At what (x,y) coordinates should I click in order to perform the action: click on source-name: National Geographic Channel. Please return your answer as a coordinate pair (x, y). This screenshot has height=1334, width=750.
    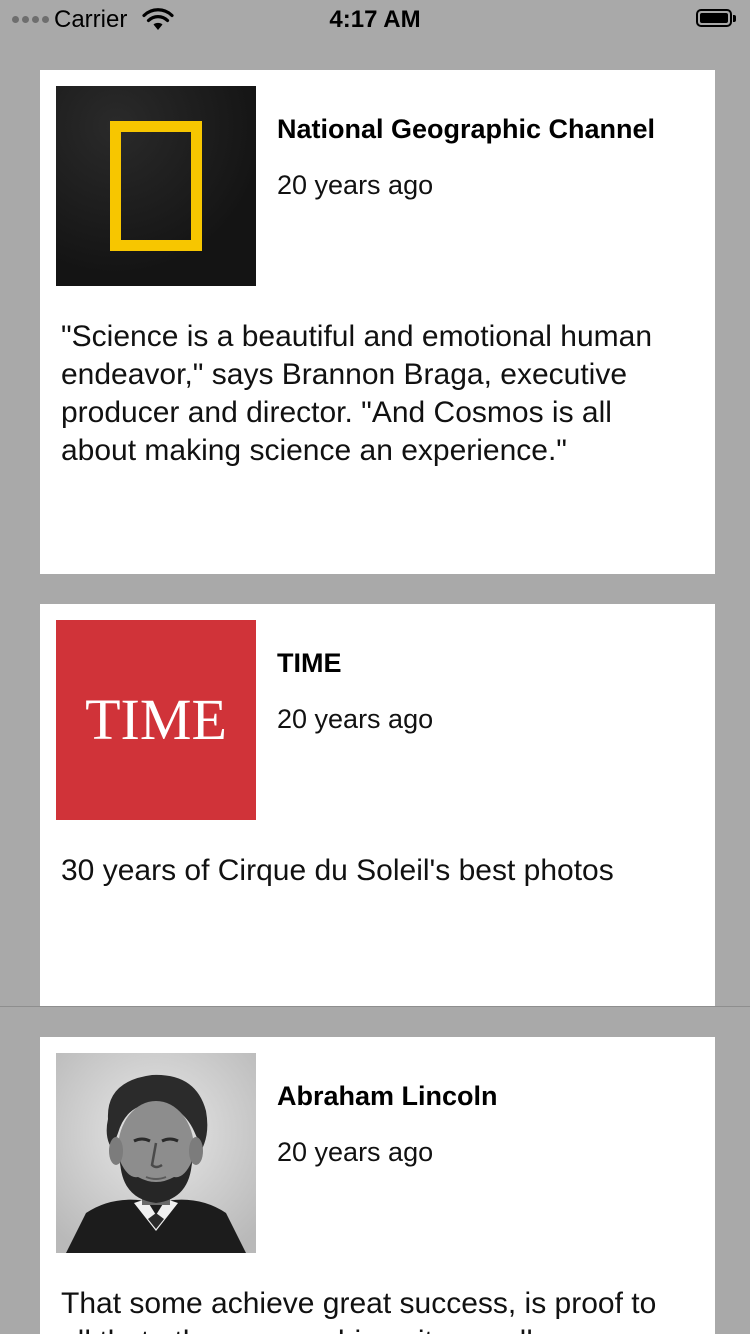
    Looking at the image, I should click on (466, 129).